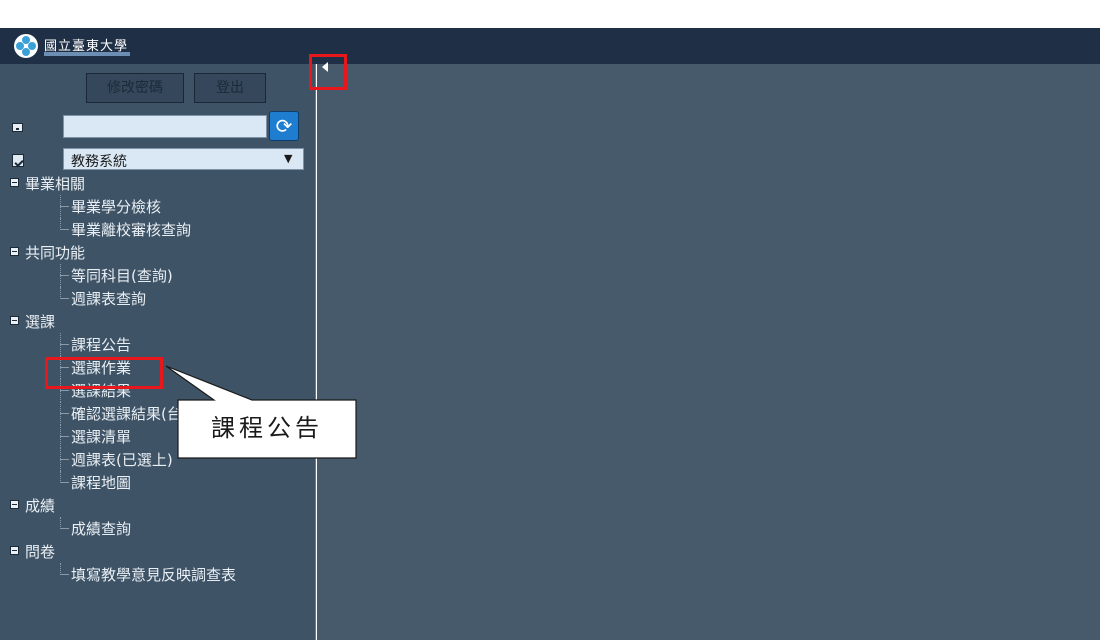 Image resolution: width=1100 pixels, height=640 pixels. Describe the element at coordinates (55, 184) in the screenshot. I see `tree-group-label: 畢業相關` at that location.